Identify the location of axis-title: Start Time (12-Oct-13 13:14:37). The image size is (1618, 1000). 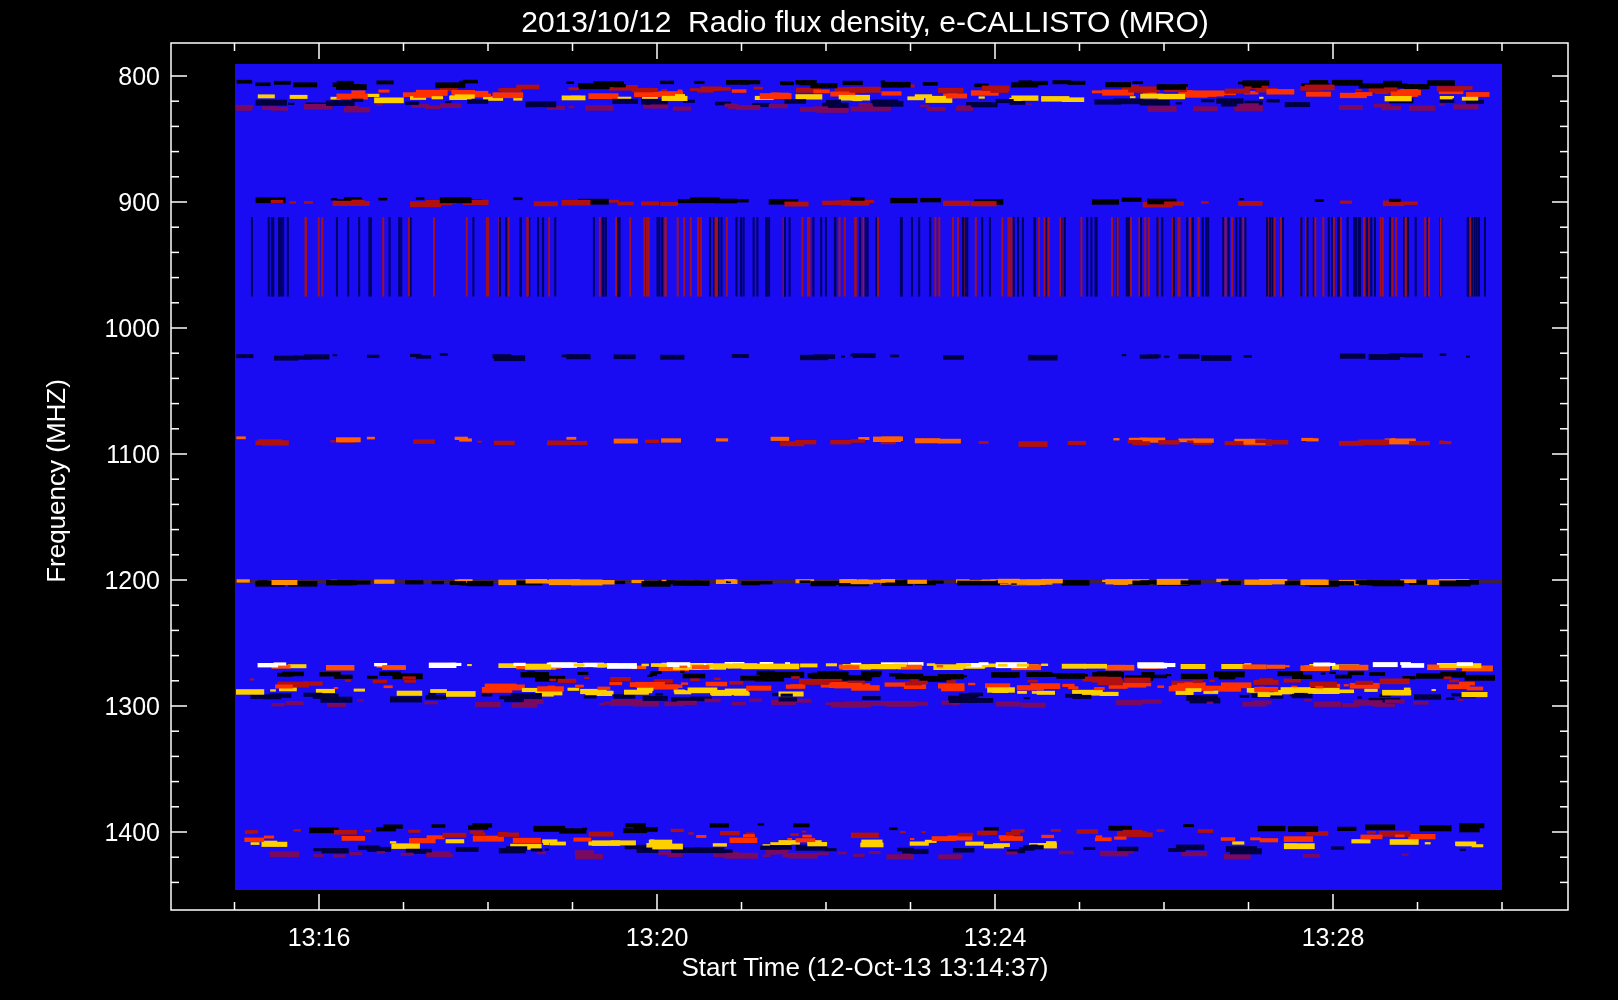
(865, 967).